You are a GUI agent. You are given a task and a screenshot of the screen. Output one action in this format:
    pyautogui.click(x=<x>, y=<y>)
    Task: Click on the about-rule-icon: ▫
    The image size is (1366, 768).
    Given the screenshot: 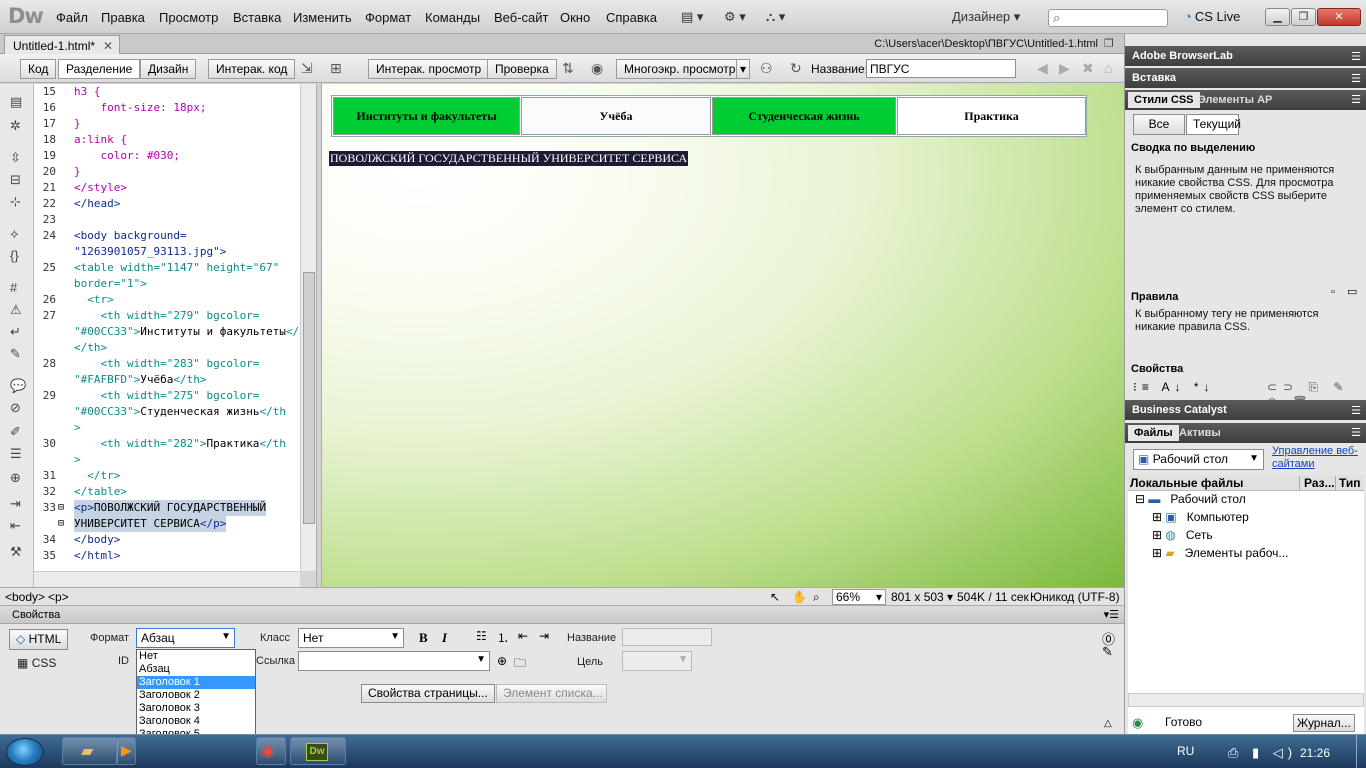 What is the action you would take?
    pyautogui.click(x=1333, y=292)
    